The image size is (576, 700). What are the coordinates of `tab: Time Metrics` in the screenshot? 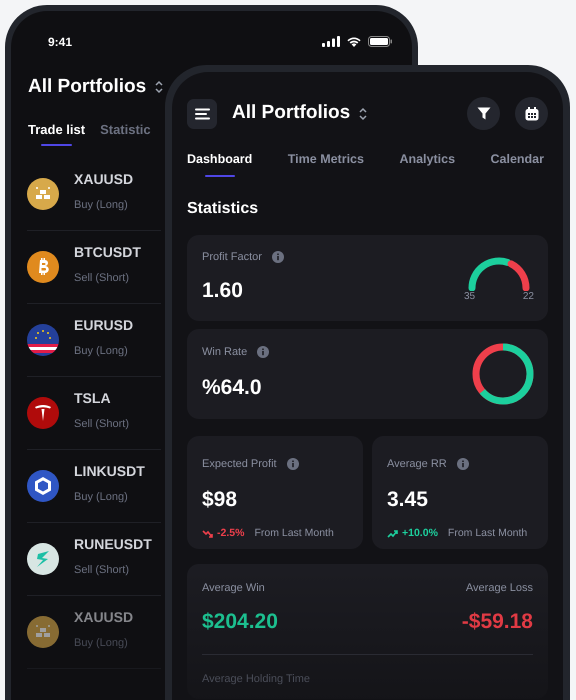 It's located at (326, 163).